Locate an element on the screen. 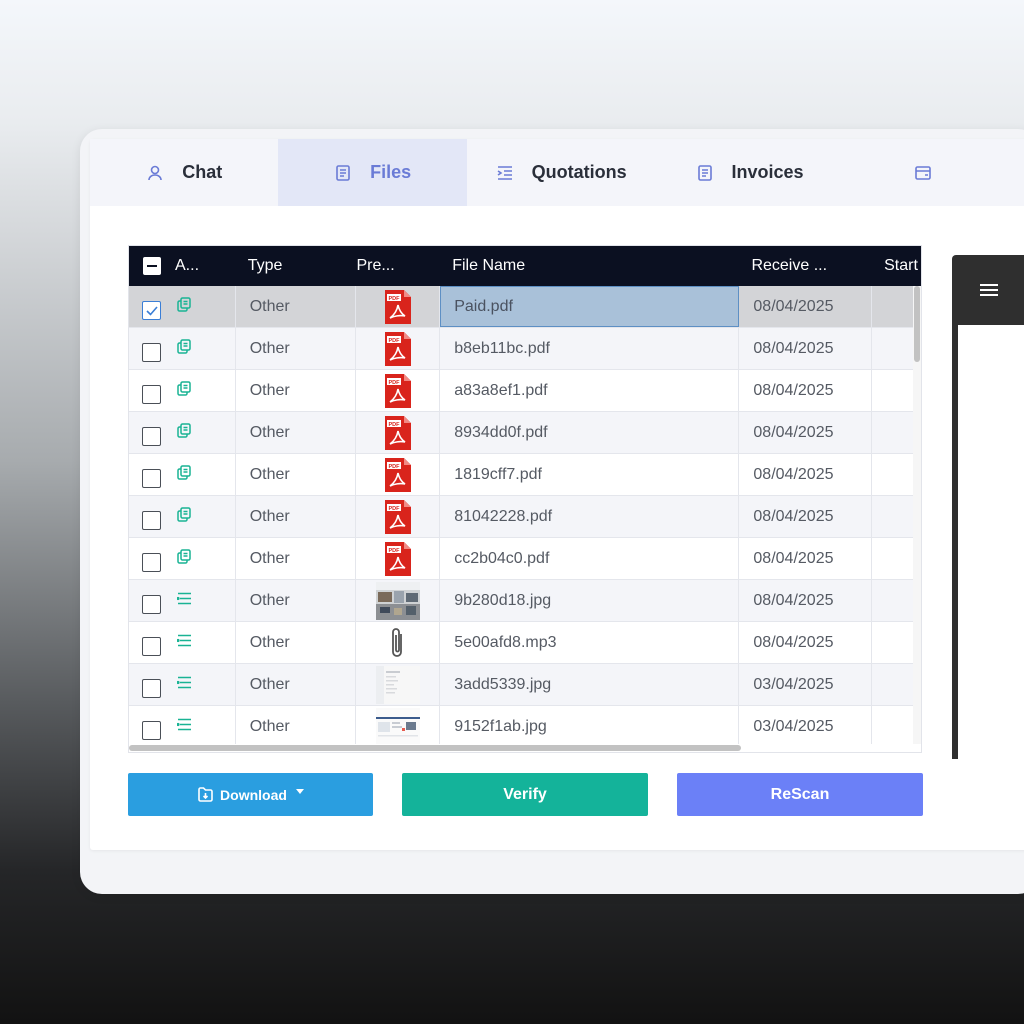 This screenshot has height=1024, width=1024. horizontal-scrollbar is located at coordinates (525, 748).